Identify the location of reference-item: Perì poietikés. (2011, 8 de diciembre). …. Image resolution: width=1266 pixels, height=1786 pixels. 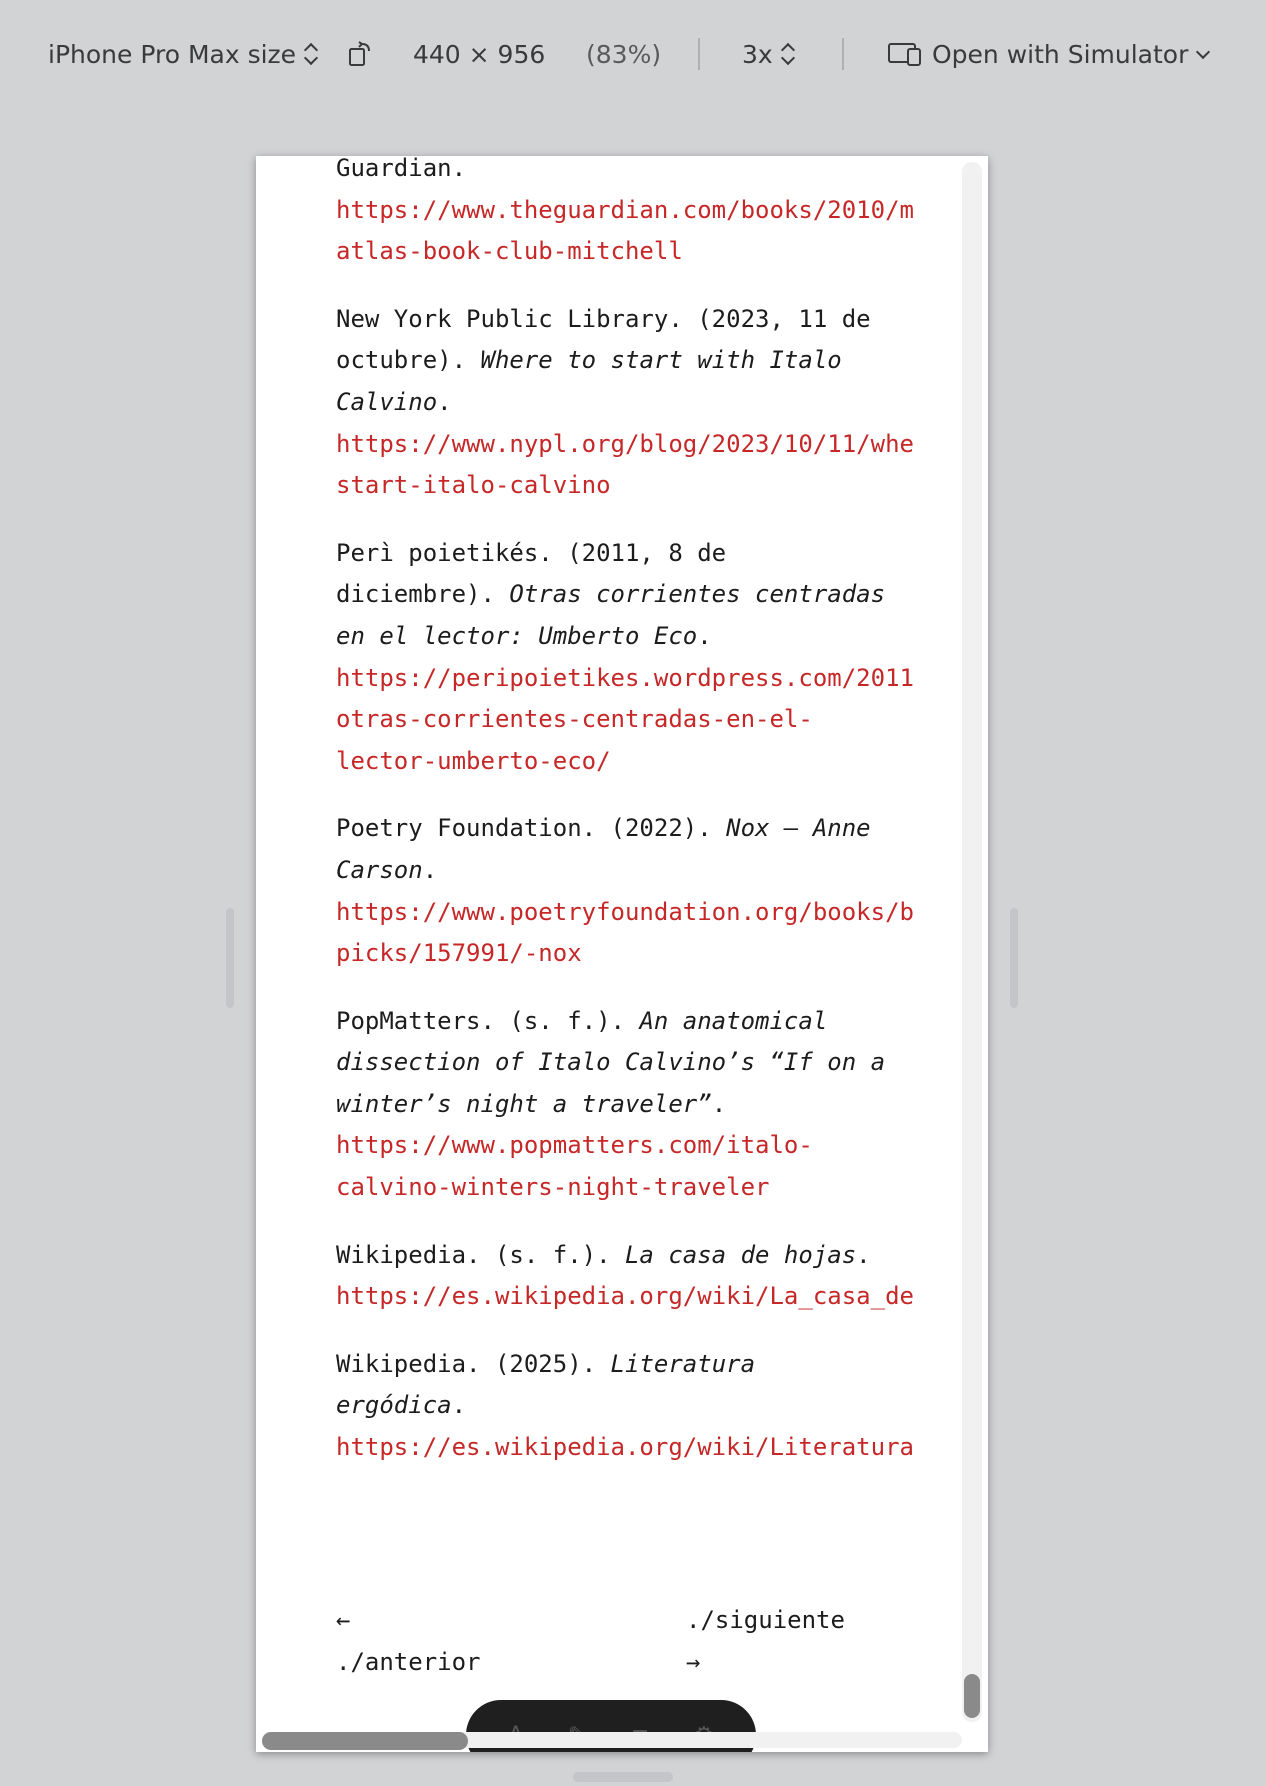
(625, 658).